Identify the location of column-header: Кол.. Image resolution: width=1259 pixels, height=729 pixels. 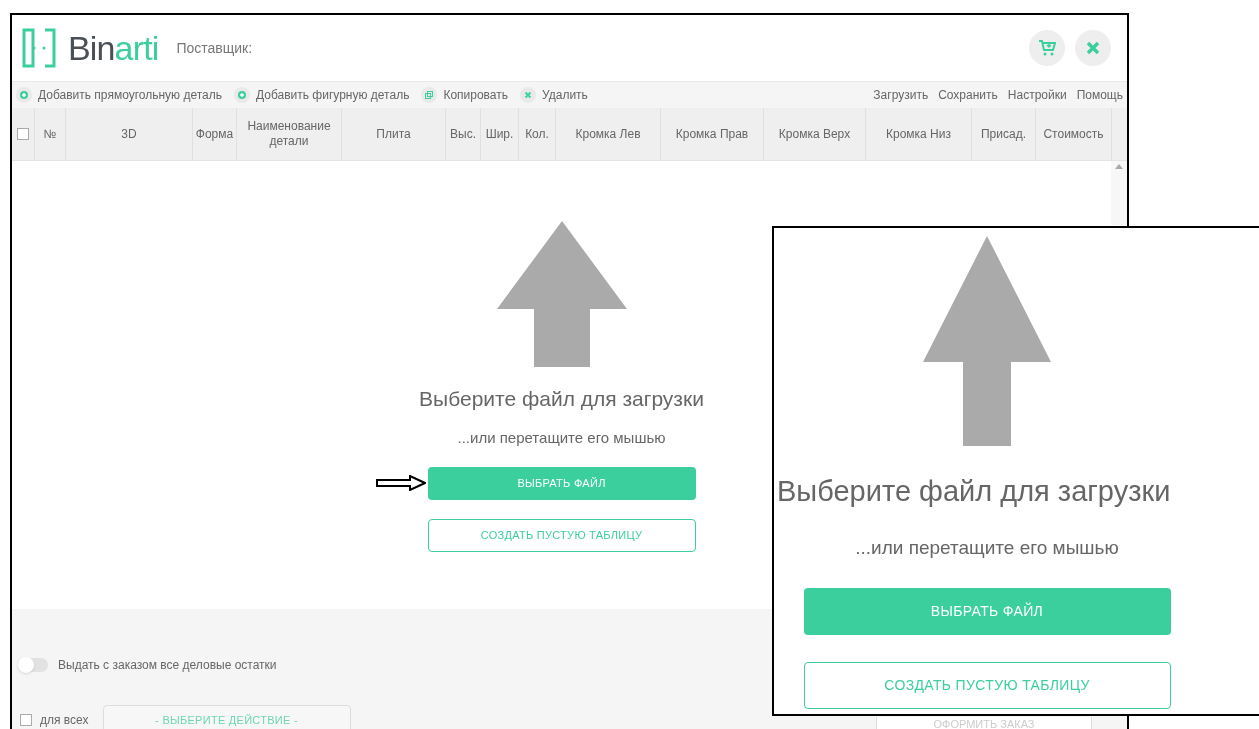
(537, 134).